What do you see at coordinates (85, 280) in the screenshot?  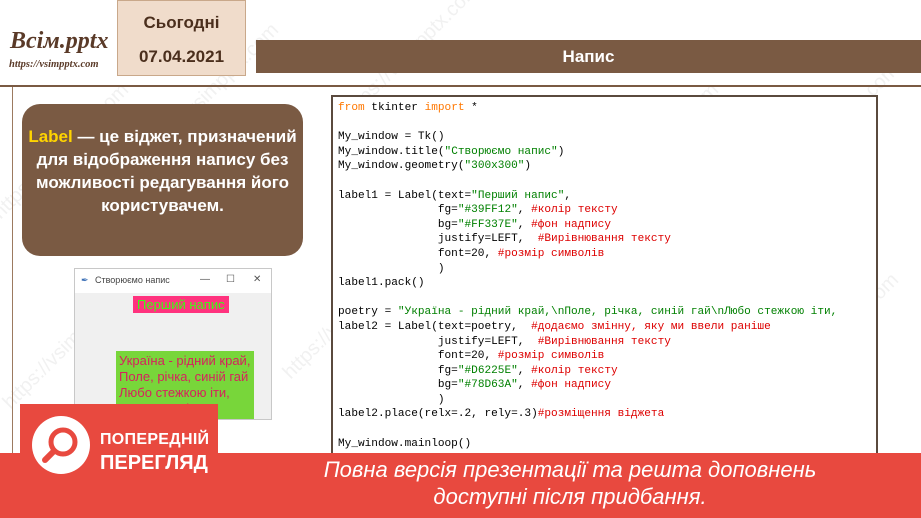 I see `tk-feather-icon: ✒` at bounding box center [85, 280].